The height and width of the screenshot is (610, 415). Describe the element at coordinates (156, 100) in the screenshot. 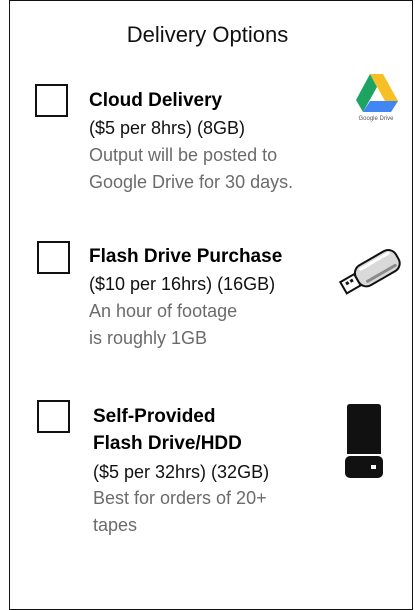

I see `cloud-delivery-title: Cloud Delivery` at that location.